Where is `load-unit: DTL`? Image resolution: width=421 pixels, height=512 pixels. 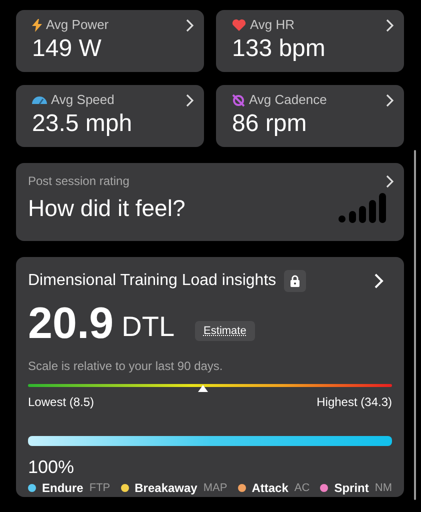 load-unit: DTL is located at coordinates (148, 327).